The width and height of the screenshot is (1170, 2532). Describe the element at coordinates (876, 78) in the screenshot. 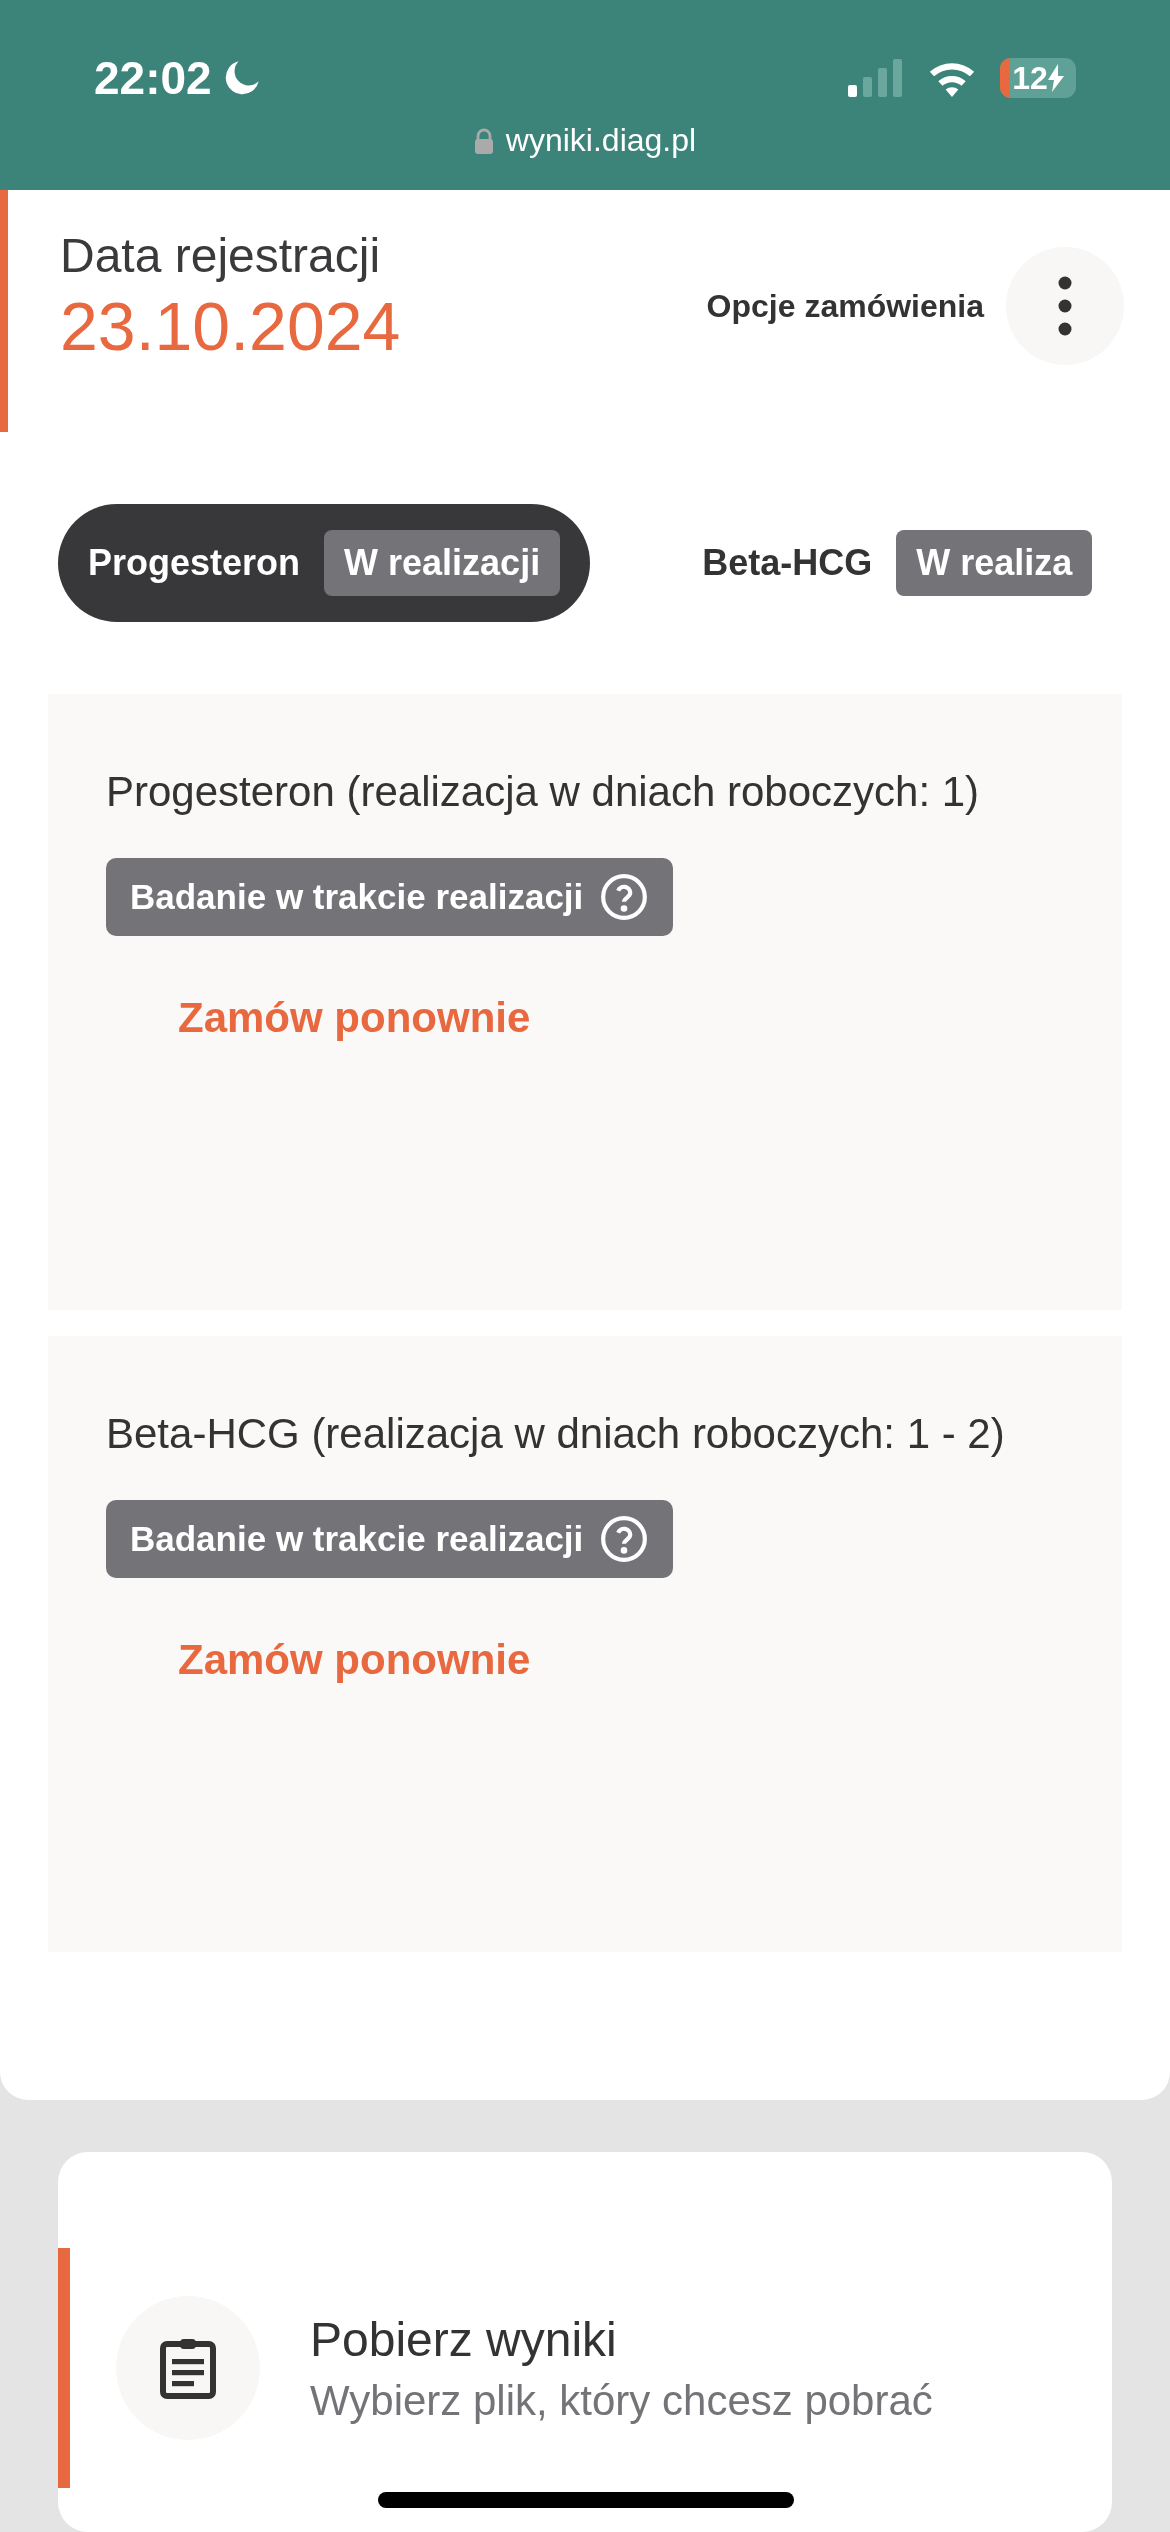

I see `signal-icon` at that location.